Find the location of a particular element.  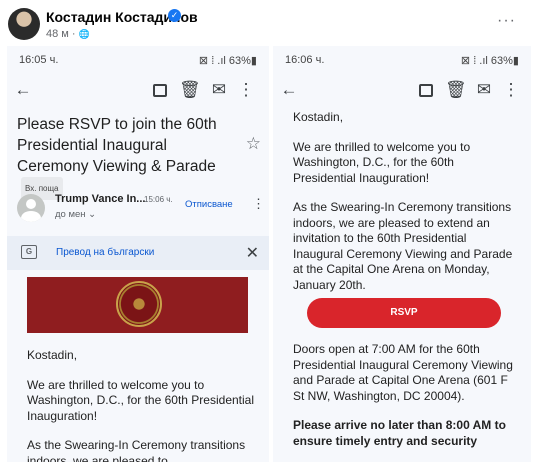

status-bar: 16:05 ч. ⊠ ⁞ .ıl 63%▮ is located at coordinates (138, 59).